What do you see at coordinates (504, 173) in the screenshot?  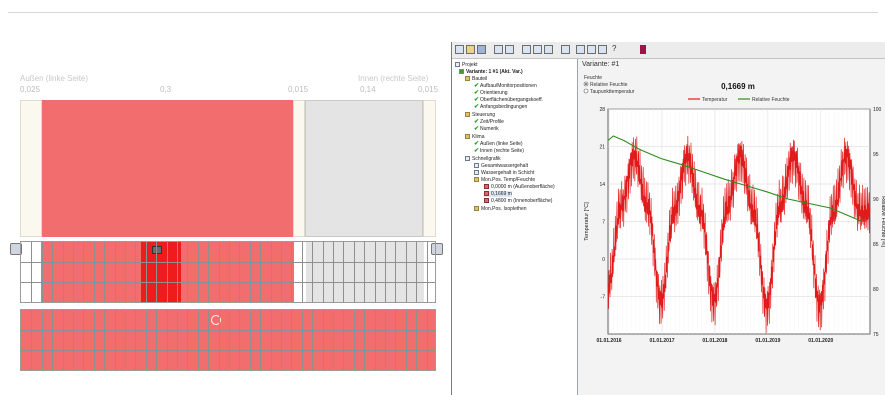 I see `tree-item-water-layer: Wassergehalt in Schicht` at bounding box center [504, 173].